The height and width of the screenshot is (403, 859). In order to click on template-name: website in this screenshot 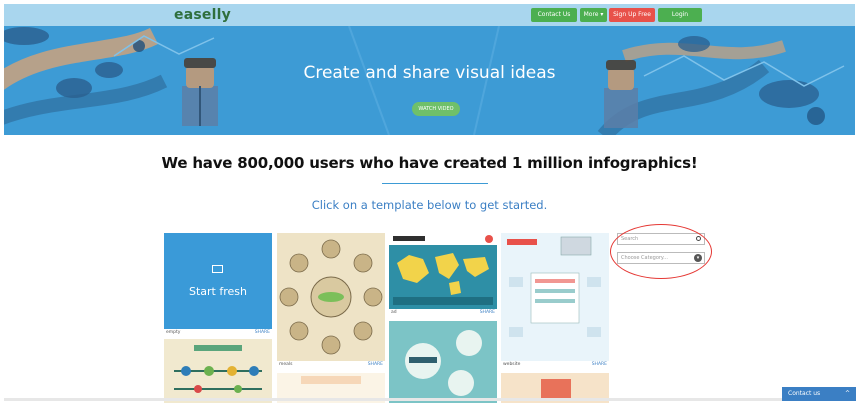, I will do `click(512, 364)`.